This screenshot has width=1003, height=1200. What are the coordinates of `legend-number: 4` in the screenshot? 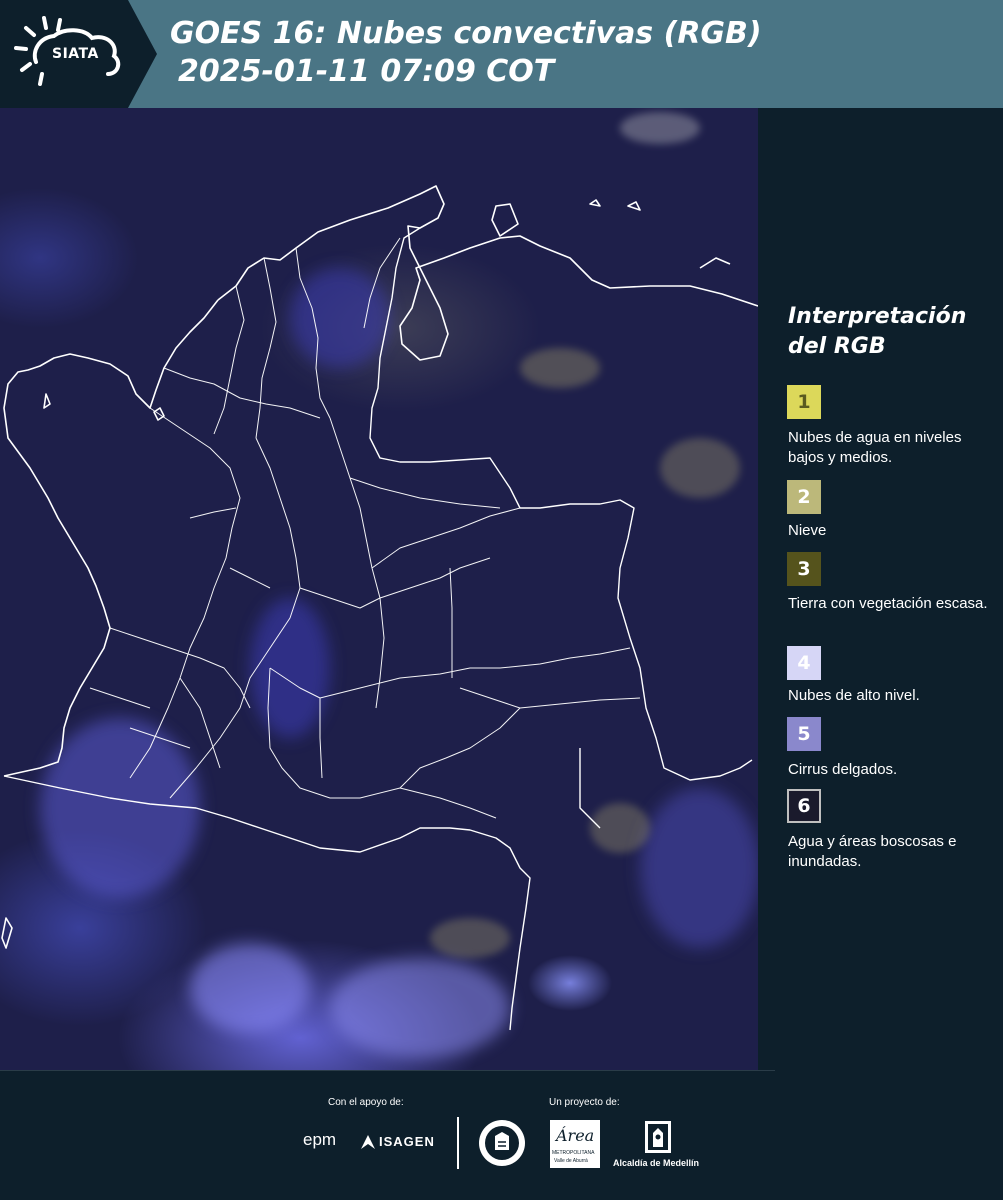 It's located at (804, 663).